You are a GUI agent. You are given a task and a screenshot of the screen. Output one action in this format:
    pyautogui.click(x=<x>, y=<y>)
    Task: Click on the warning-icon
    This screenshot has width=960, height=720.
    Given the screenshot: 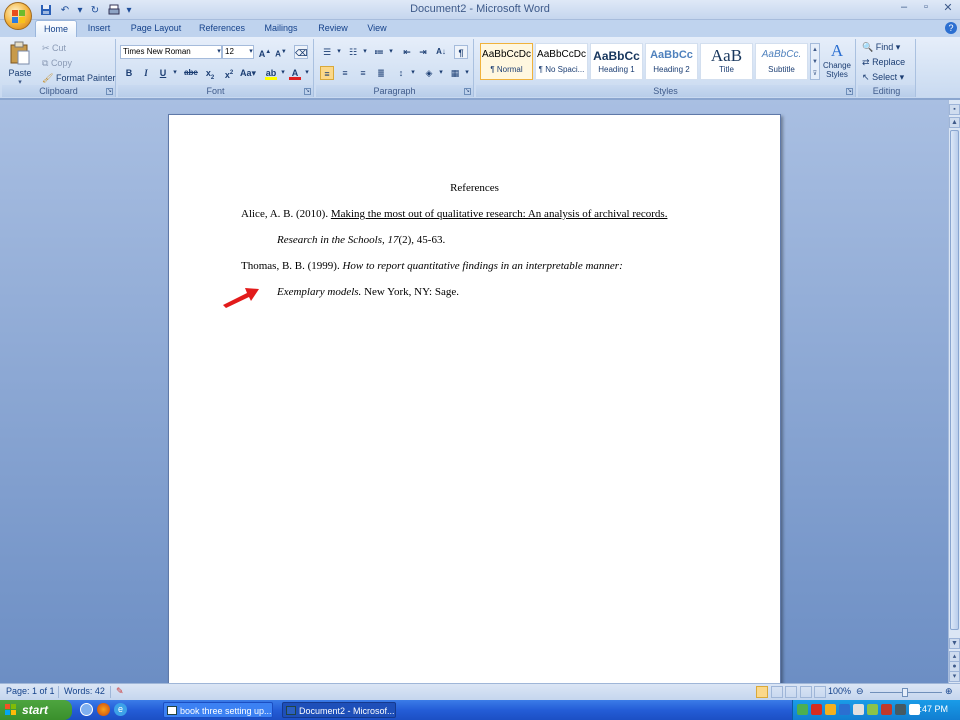 What is the action you would take?
    pyautogui.click(x=830, y=709)
    